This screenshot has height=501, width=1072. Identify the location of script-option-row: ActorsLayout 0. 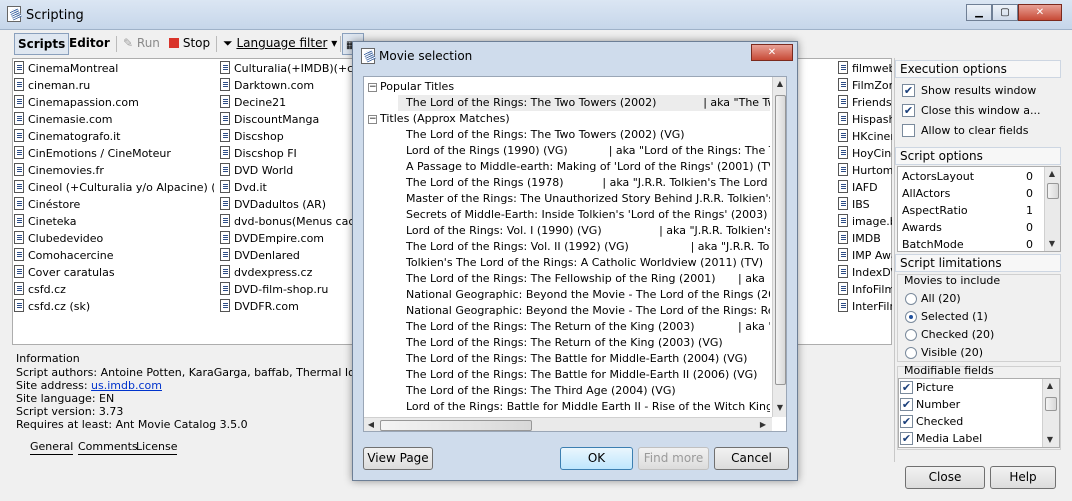
(972, 176).